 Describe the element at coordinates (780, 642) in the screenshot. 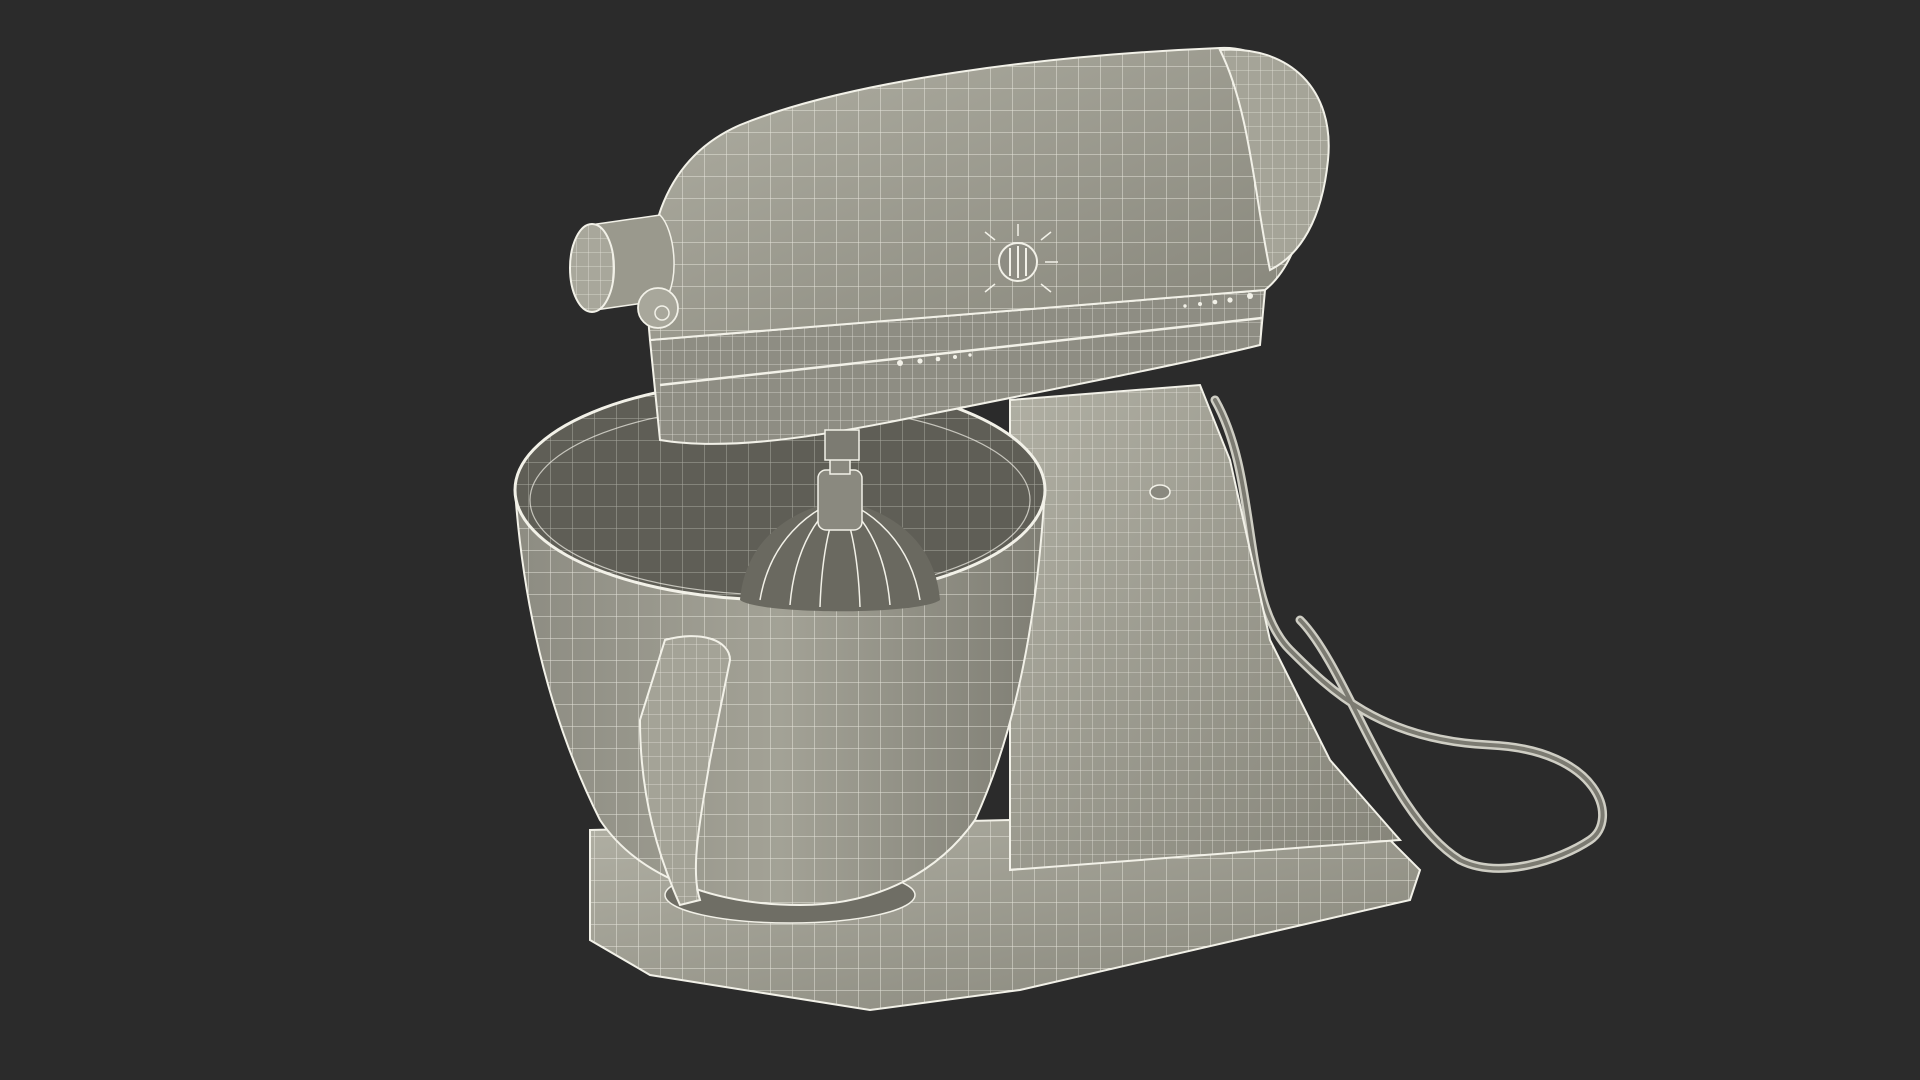

I see `mixing-bowl` at that location.